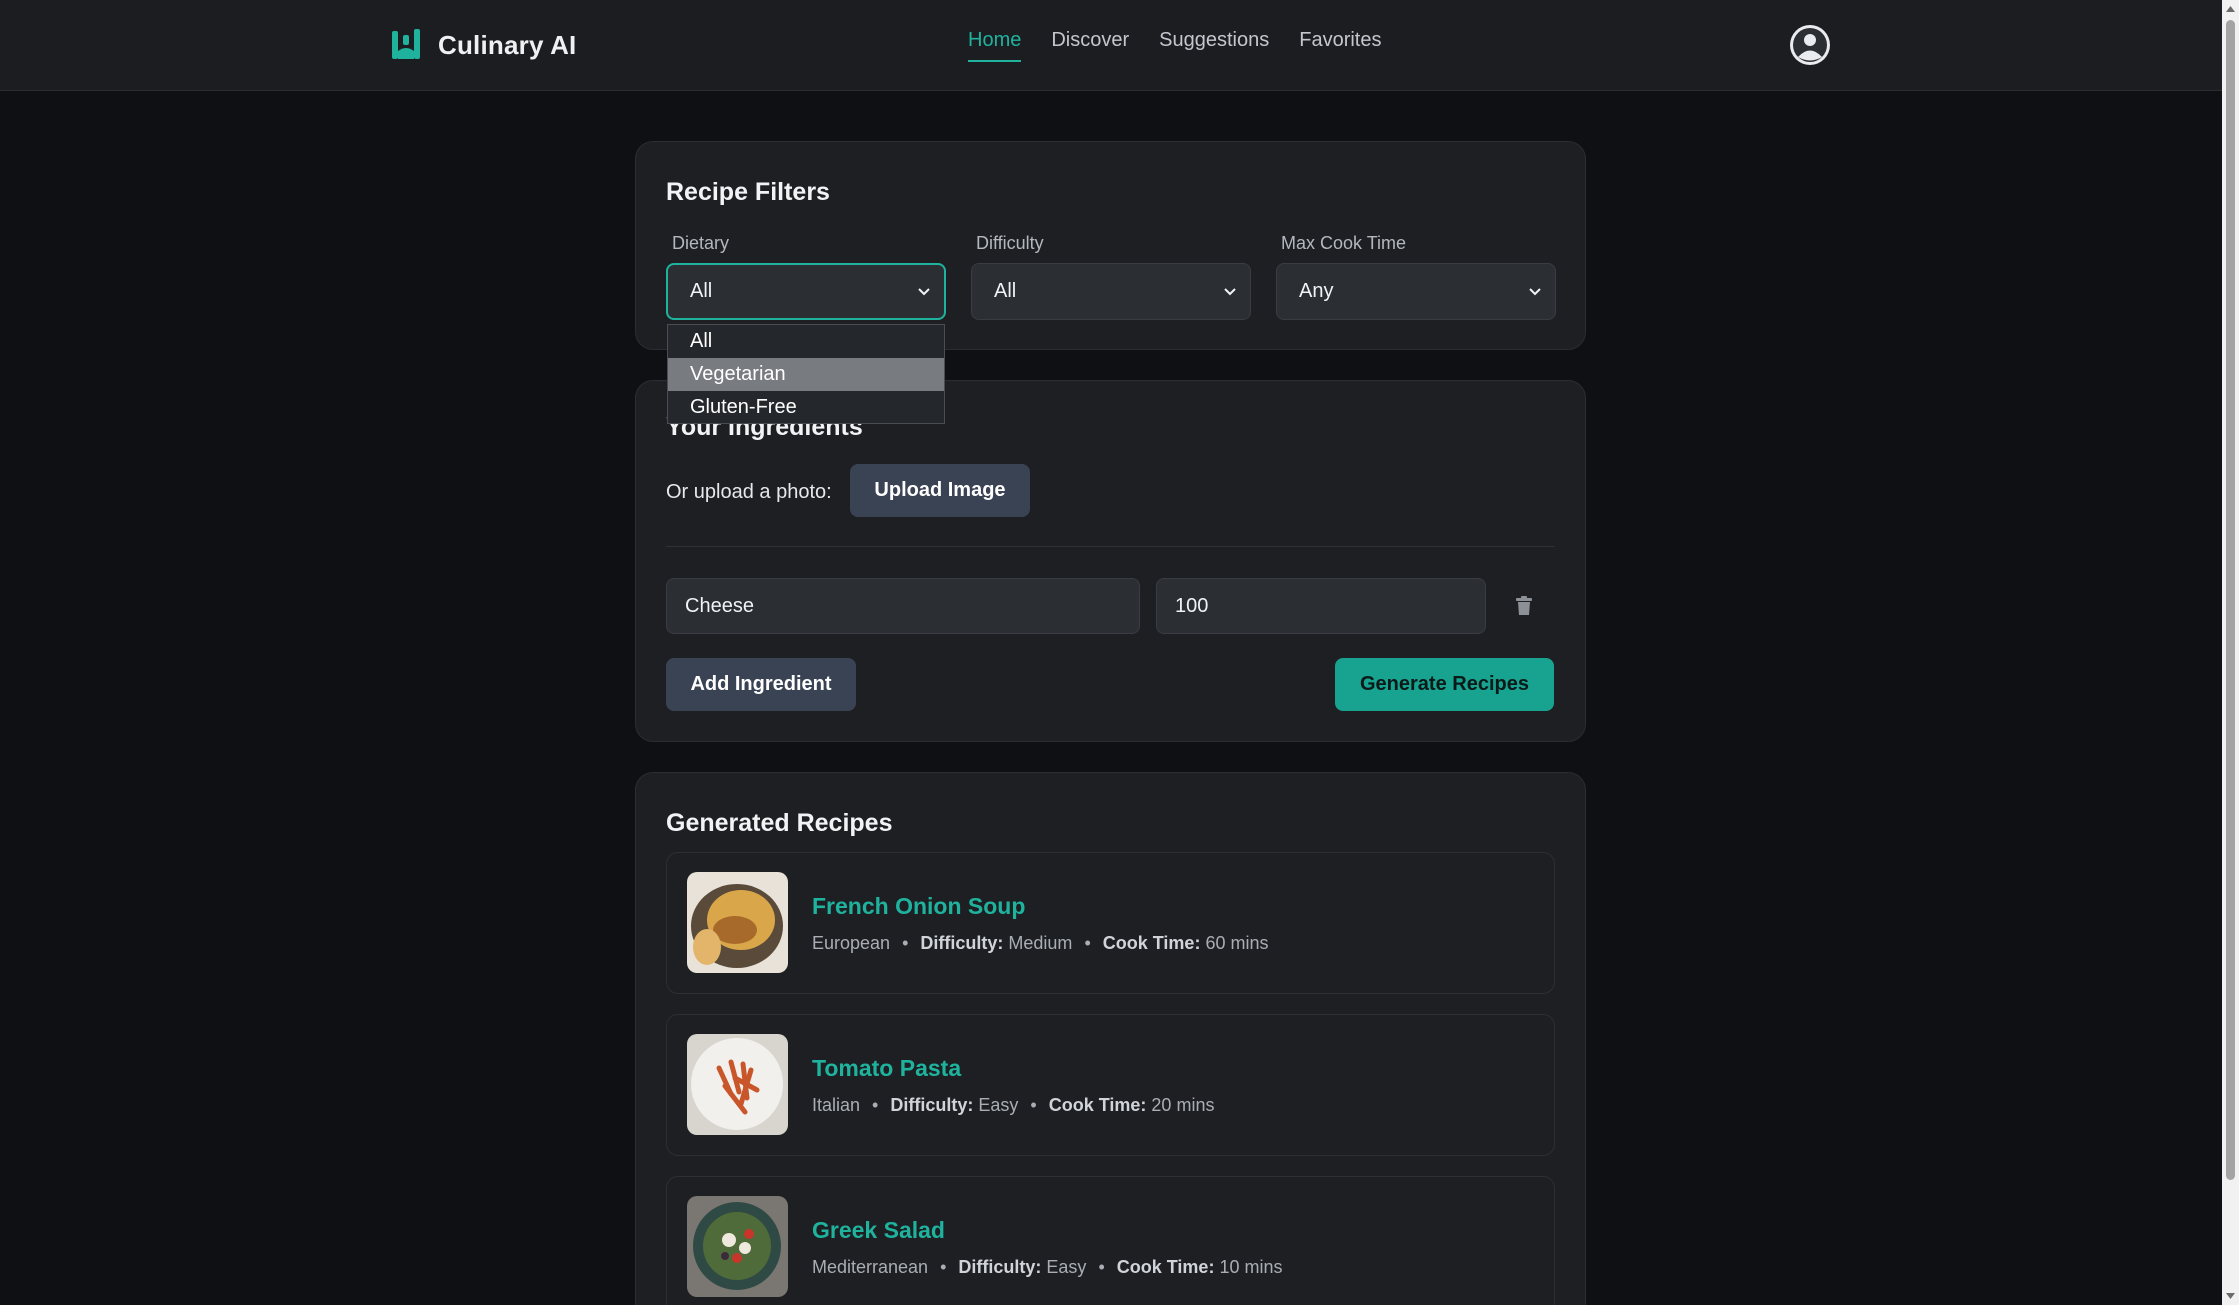  Describe the element at coordinates (701, 291) in the screenshot. I see `dietary-select-value: All` at that location.